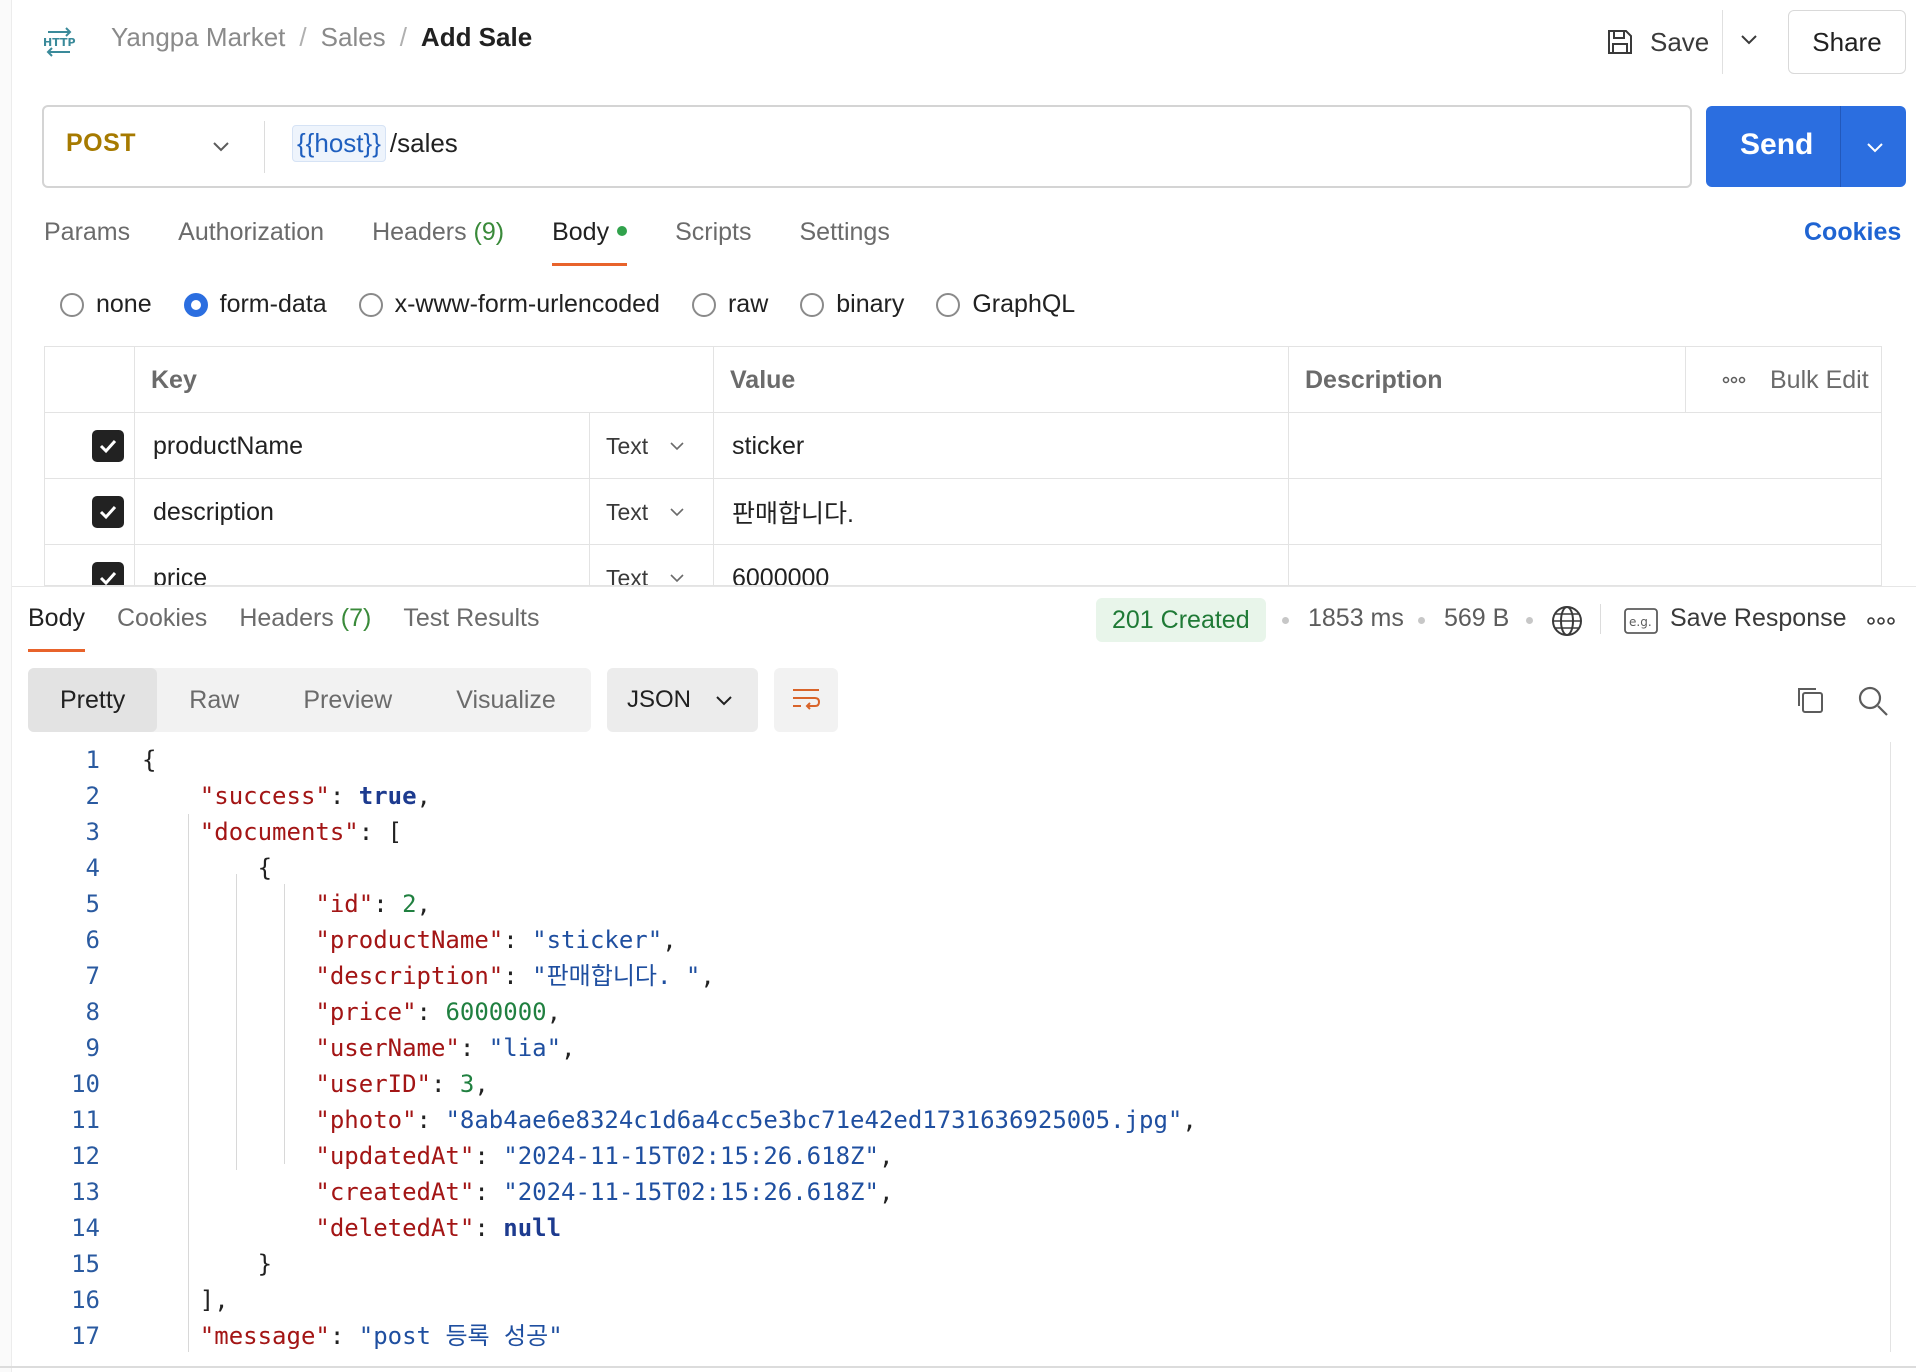 Image resolution: width=1916 pixels, height=1372 pixels. I want to click on method-select: POST, so click(101, 143).